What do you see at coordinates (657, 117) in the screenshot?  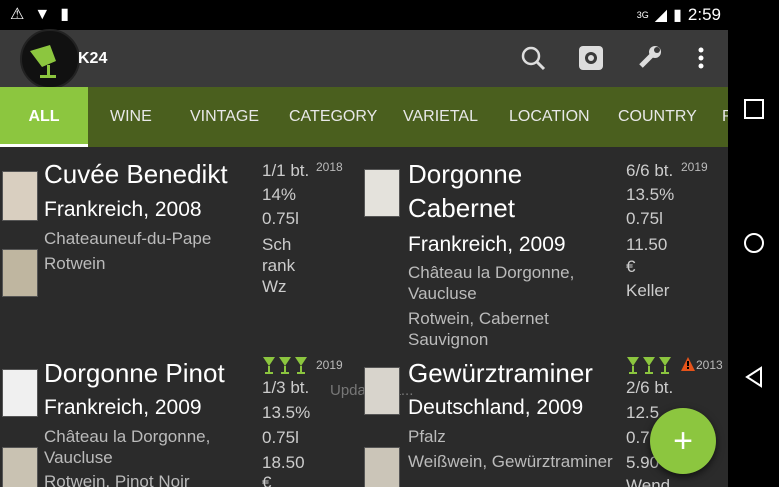 I see `tab-country: COUNTRY` at bounding box center [657, 117].